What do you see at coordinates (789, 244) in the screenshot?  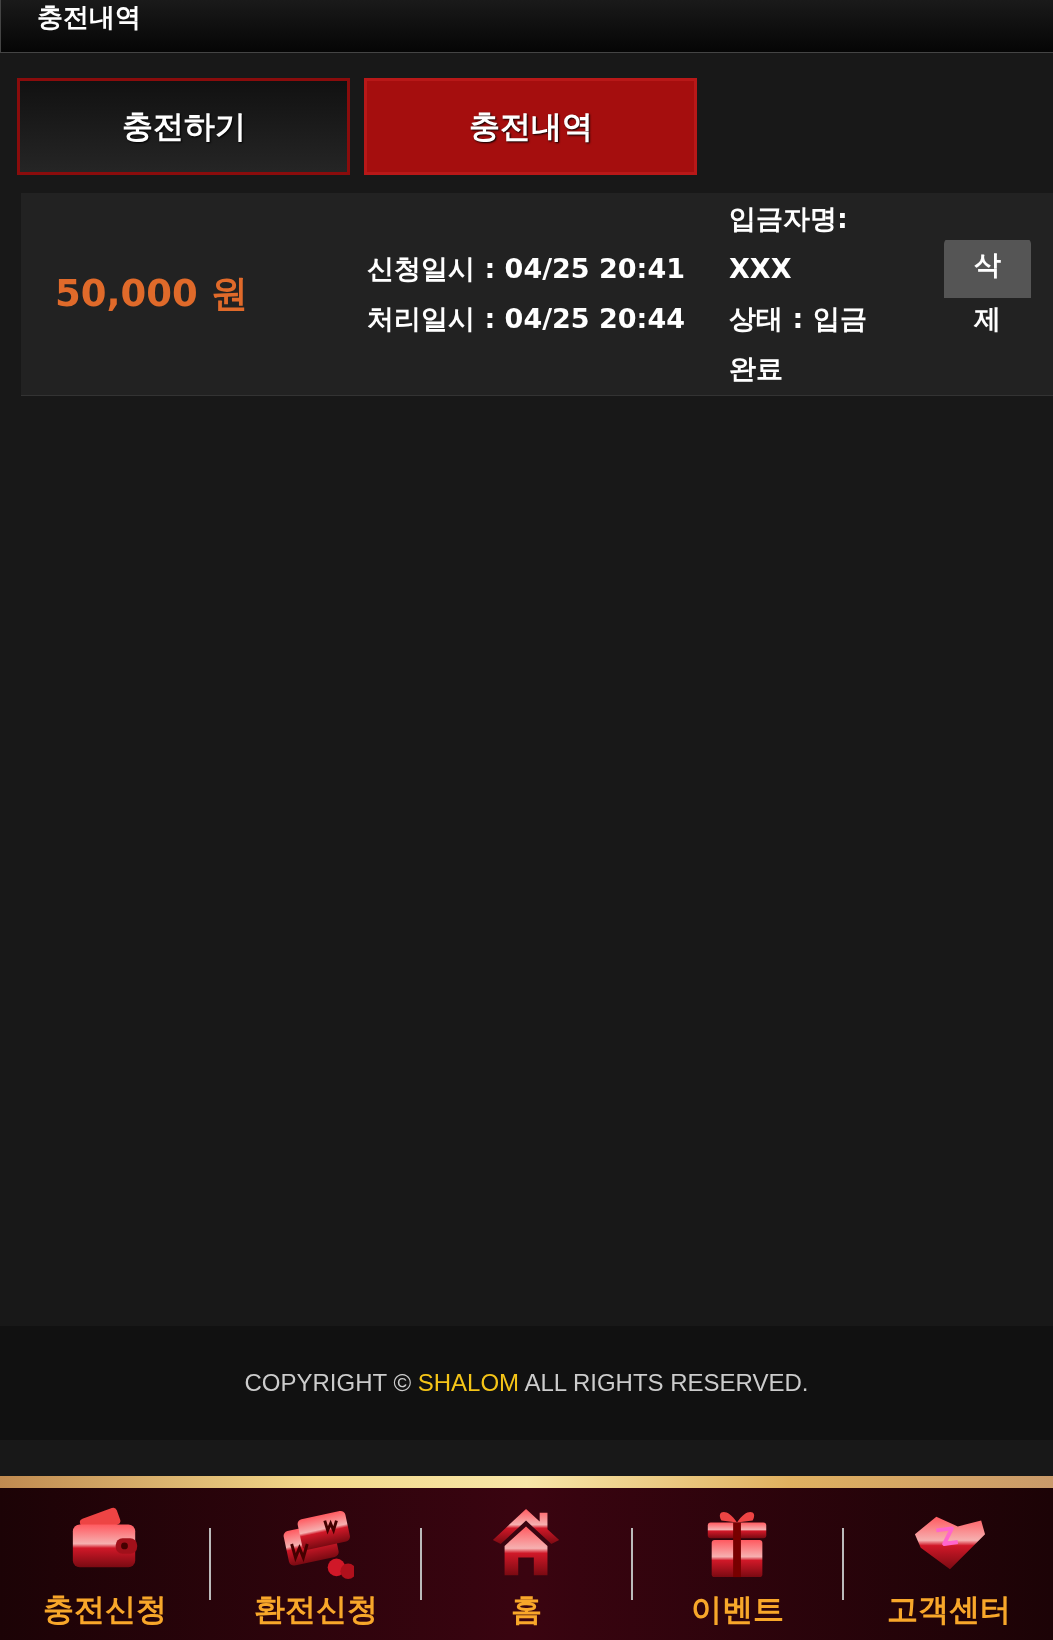 I see `depositor-name: 입금자명: XXX` at bounding box center [789, 244].